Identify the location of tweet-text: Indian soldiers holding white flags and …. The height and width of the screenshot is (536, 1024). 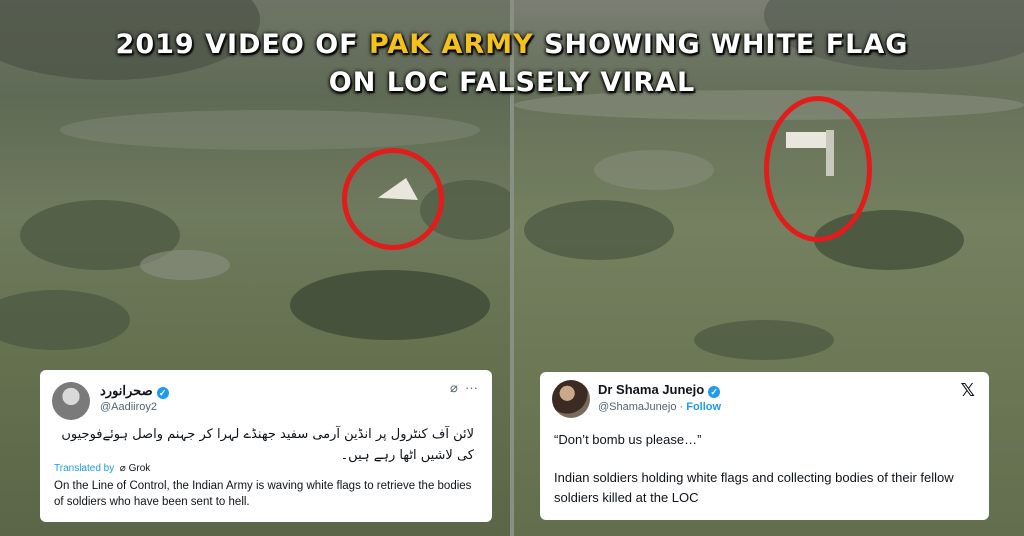
(754, 487).